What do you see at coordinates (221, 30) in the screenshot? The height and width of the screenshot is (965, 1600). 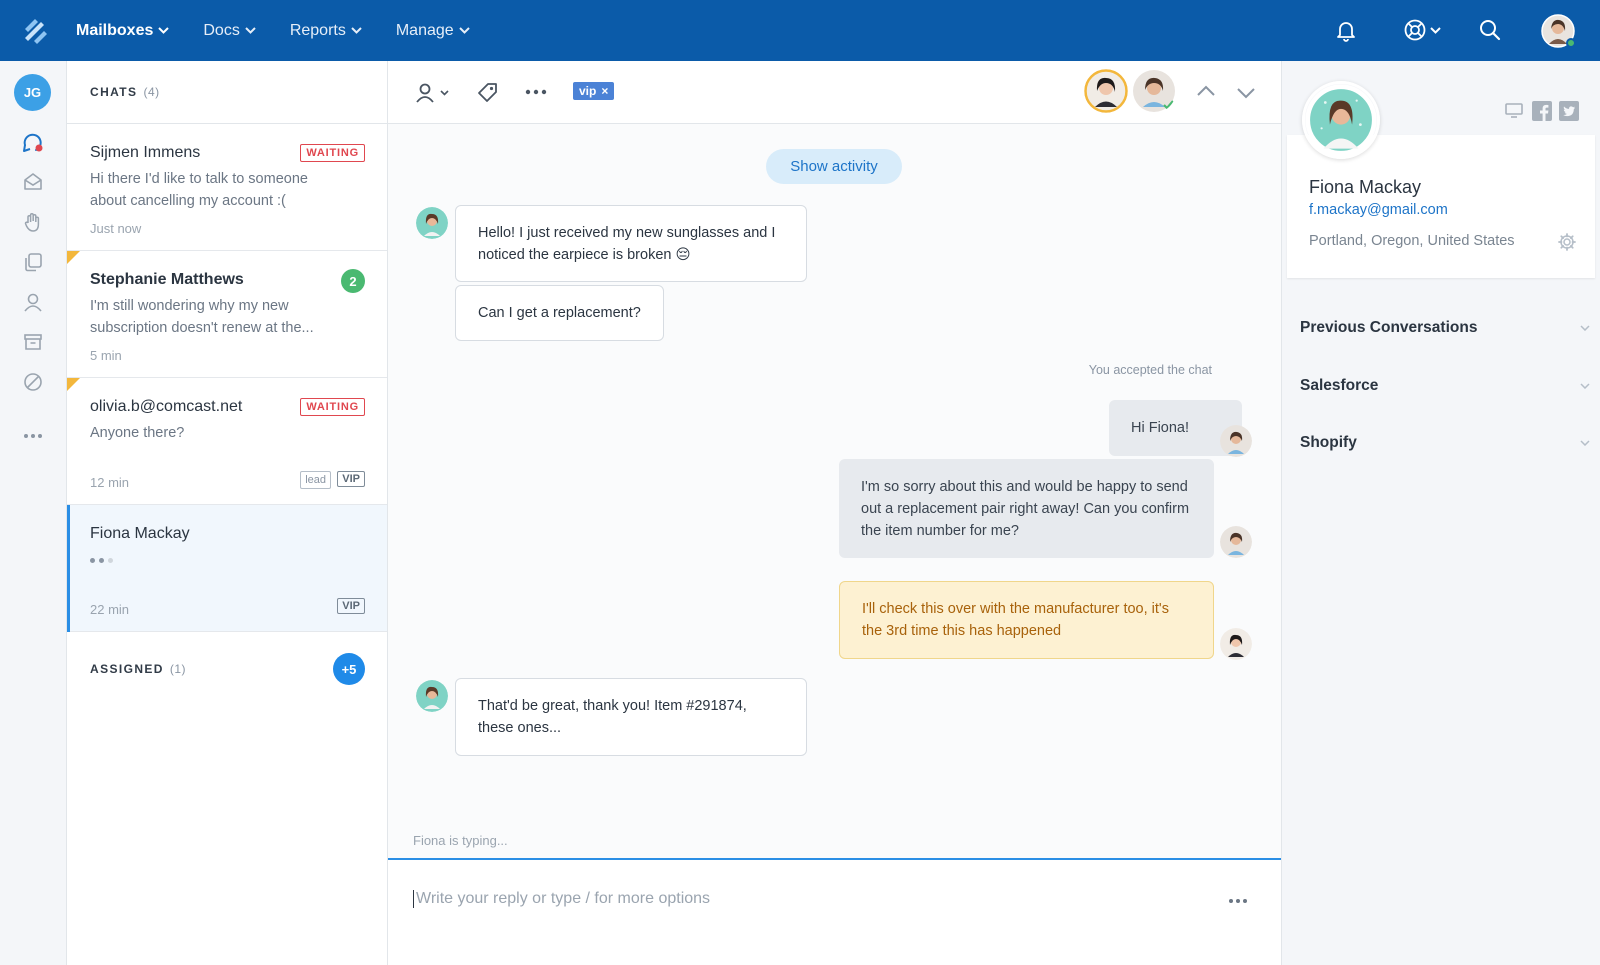 I see `nav-docs-label: Docs` at bounding box center [221, 30].